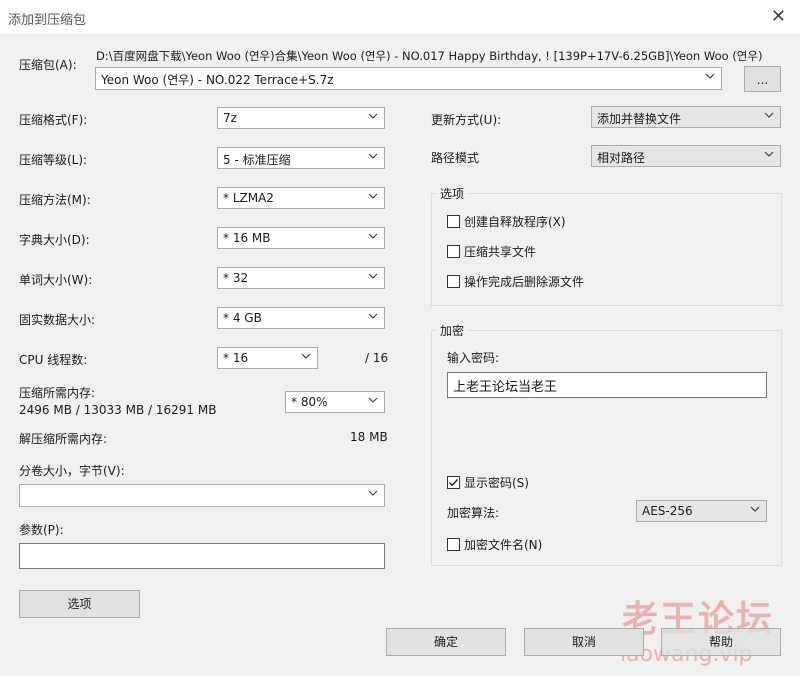  What do you see at coordinates (301, 278) in the screenshot?
I see `word-combo: * 32` at bounding box center [301, 278].